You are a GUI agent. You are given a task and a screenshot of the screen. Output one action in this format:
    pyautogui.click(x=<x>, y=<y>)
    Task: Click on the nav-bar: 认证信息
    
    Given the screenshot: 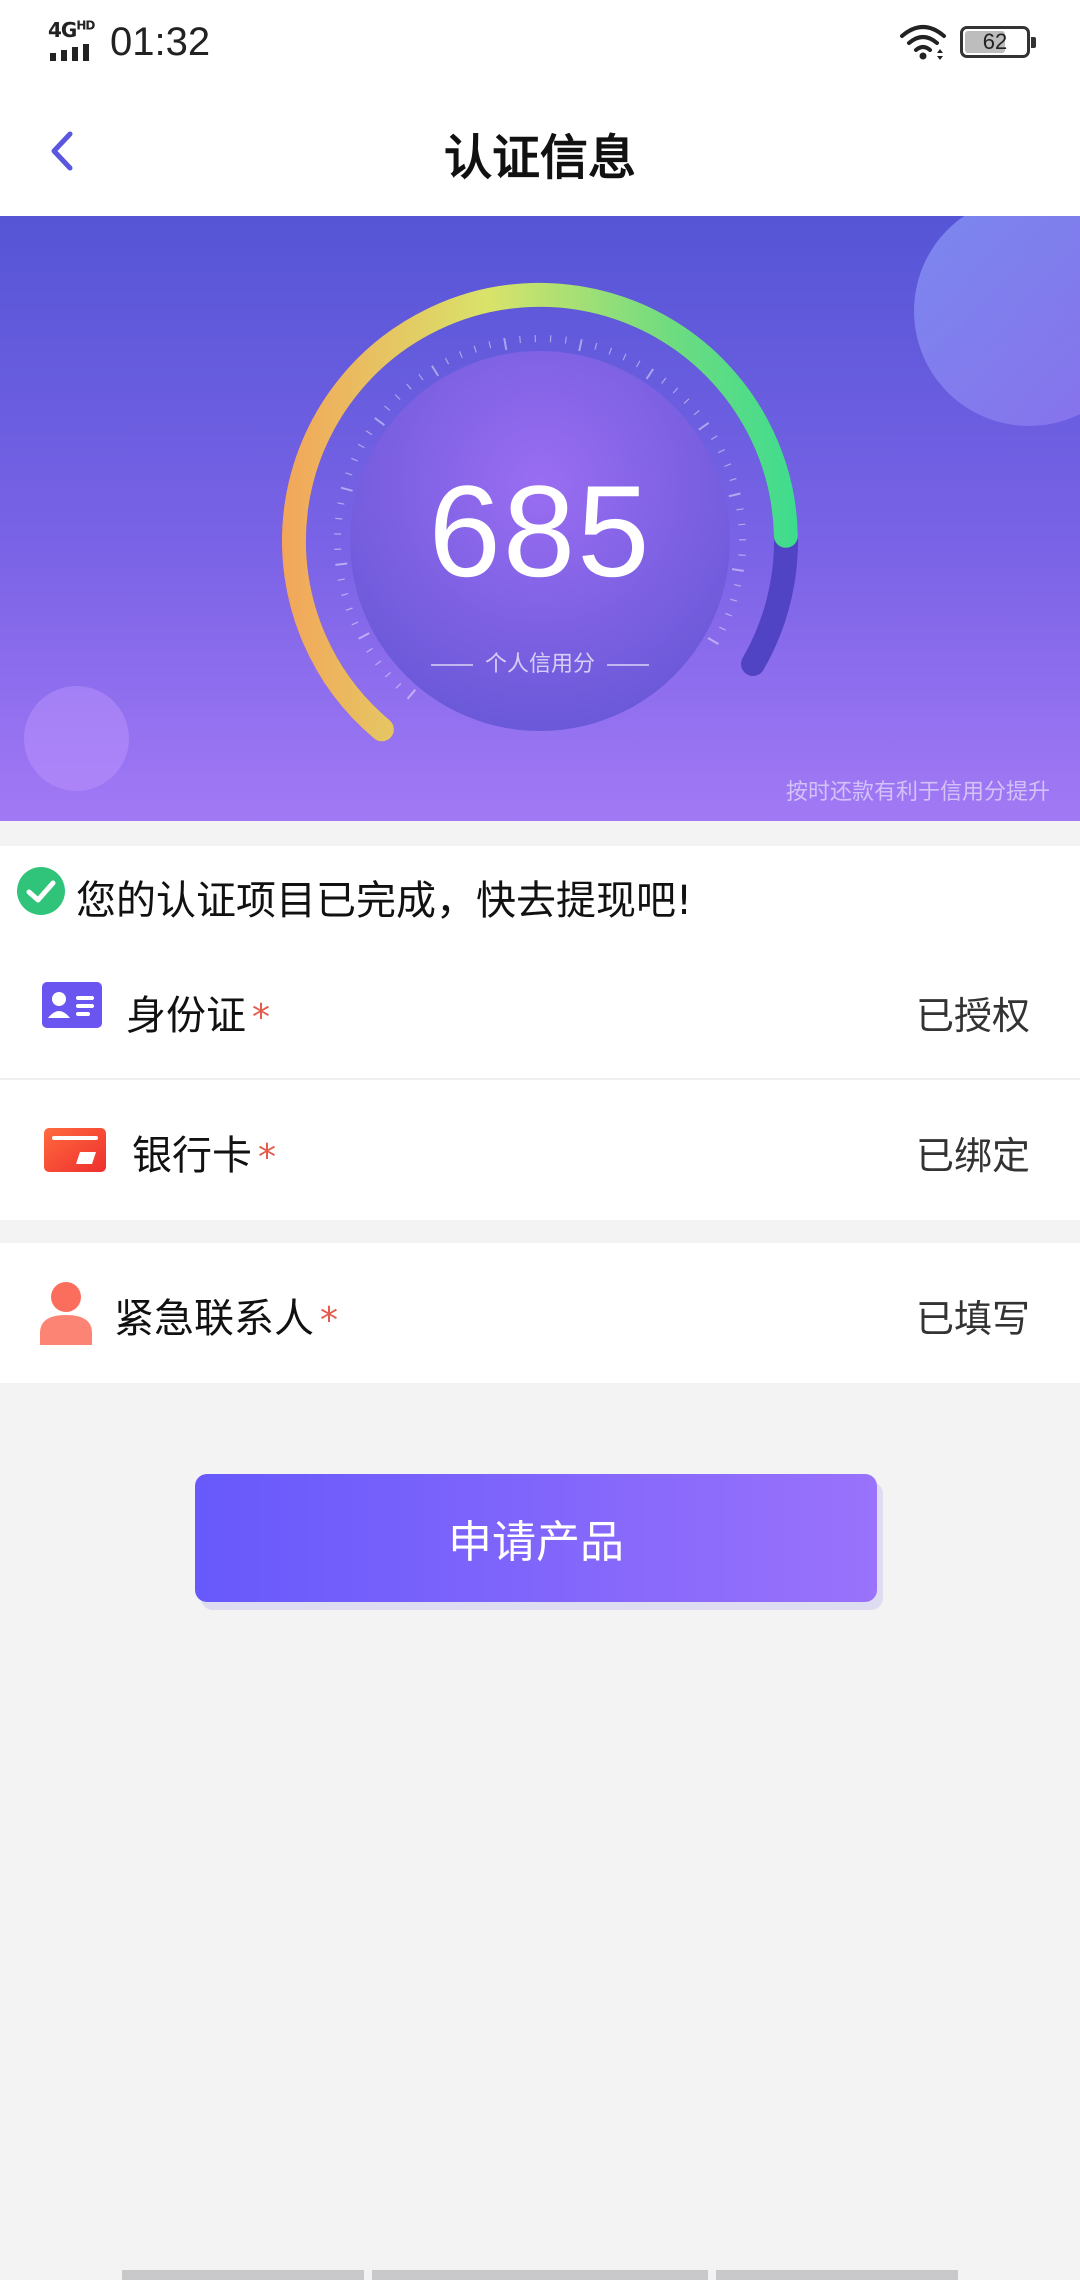 What is the action you would take?
    pyautogui.click(x=540, y=151)
    